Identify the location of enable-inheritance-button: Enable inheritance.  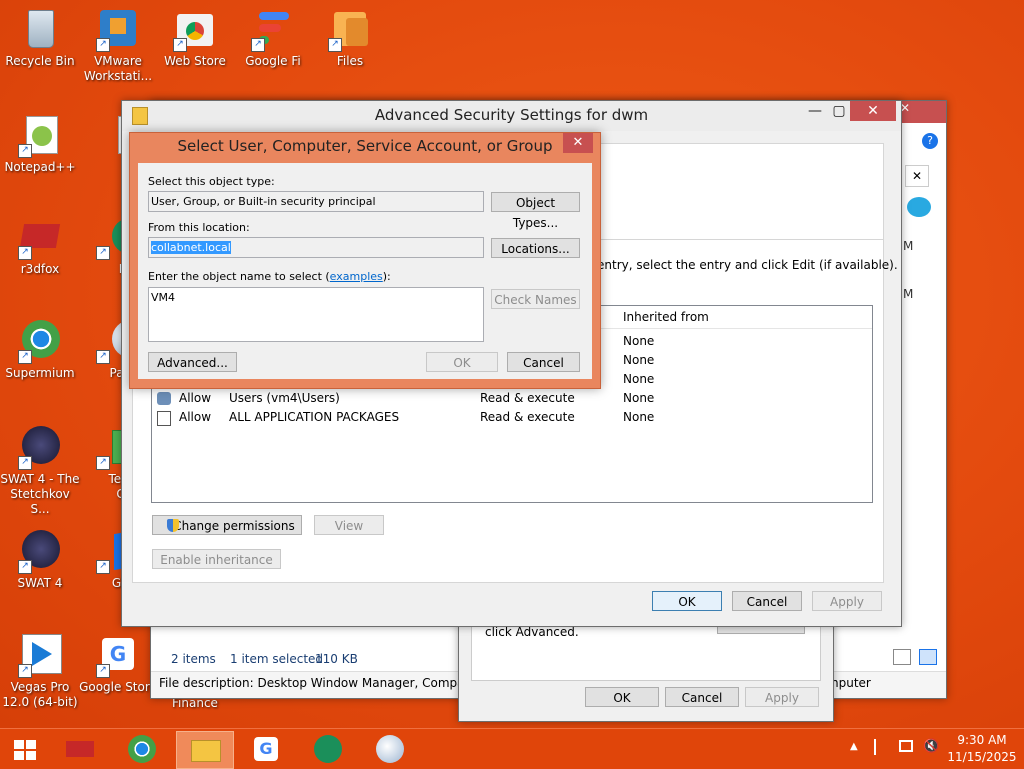
(216, 559).